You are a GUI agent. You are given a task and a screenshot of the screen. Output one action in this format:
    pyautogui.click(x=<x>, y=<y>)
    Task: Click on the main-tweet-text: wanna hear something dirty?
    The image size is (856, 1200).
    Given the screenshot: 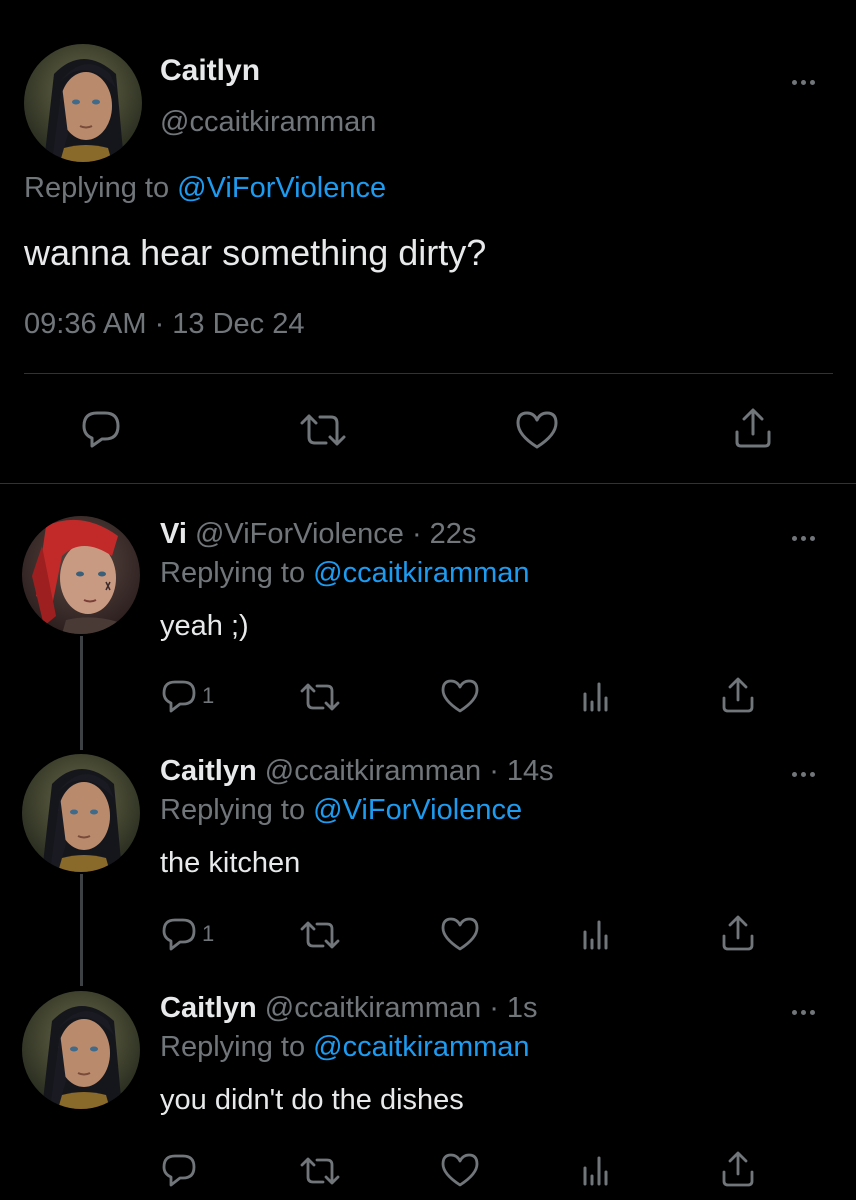 What is the action you would take?
    pyautogui.click(x=255, y=252)
    